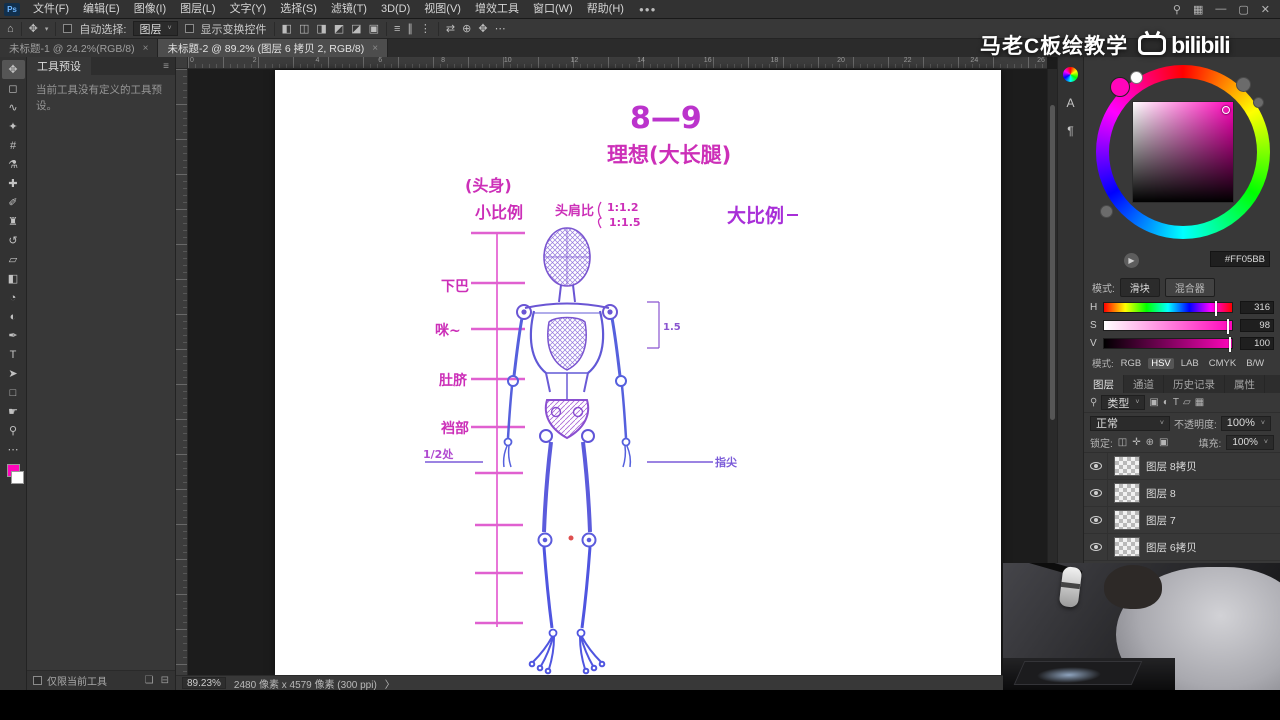  Describe the element at coordinates (1131, 260) in the screenshot. I see `play-icon: ▶` at that location.